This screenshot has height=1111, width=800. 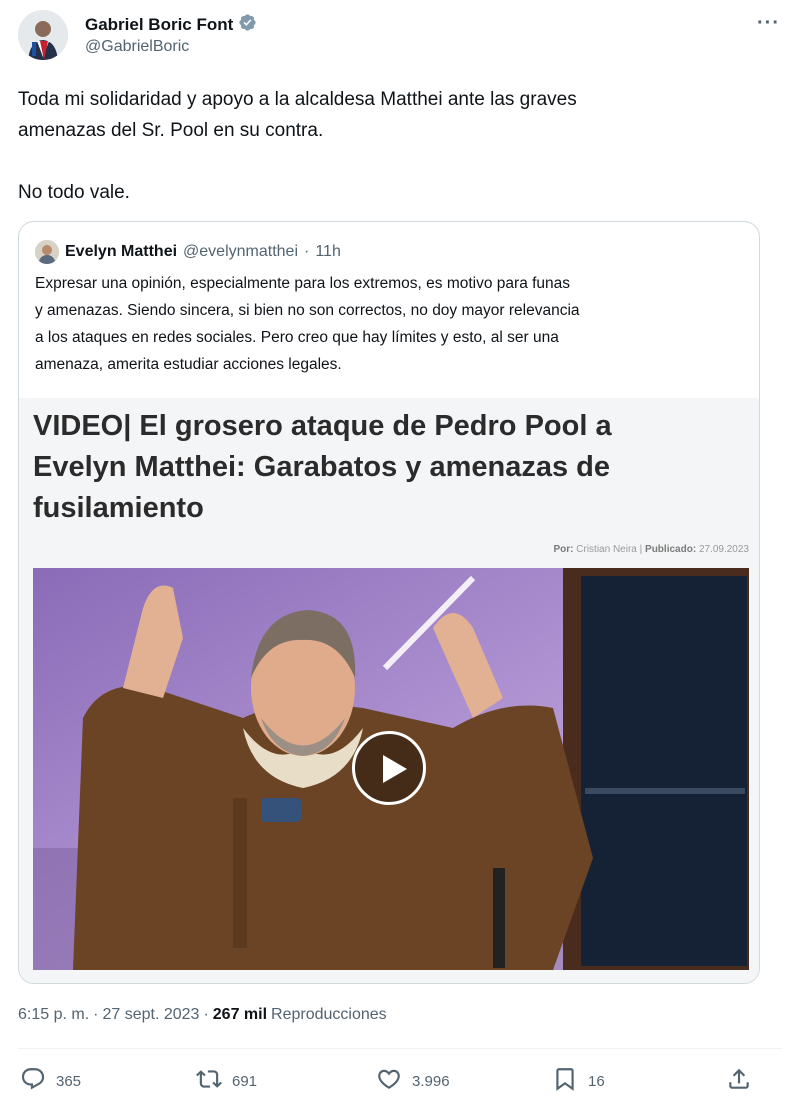 I want to click on quoted-tweet-header: Evelyn Matthei @evelynmatthei · 11h, so click(x=188, y=252).